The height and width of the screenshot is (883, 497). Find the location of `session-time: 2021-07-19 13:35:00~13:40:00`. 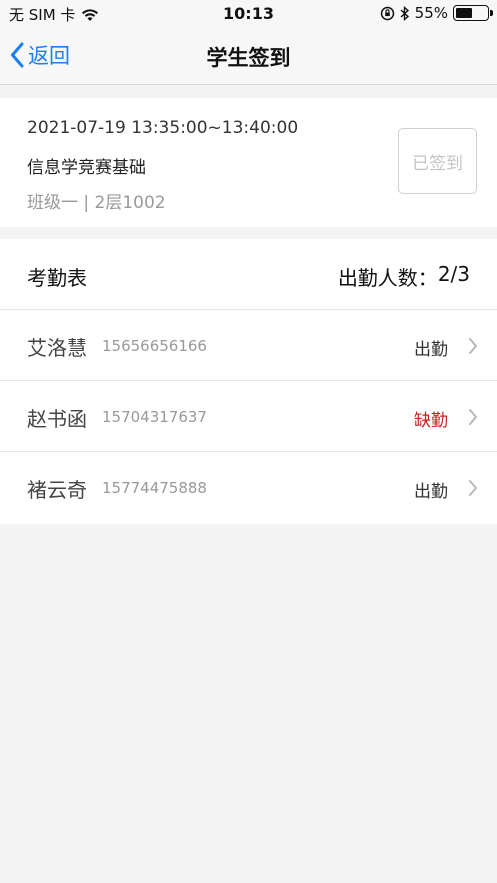

session-time: 2021-07-19 13:35:00~13:40:00 is located at coordinates (163, 128).